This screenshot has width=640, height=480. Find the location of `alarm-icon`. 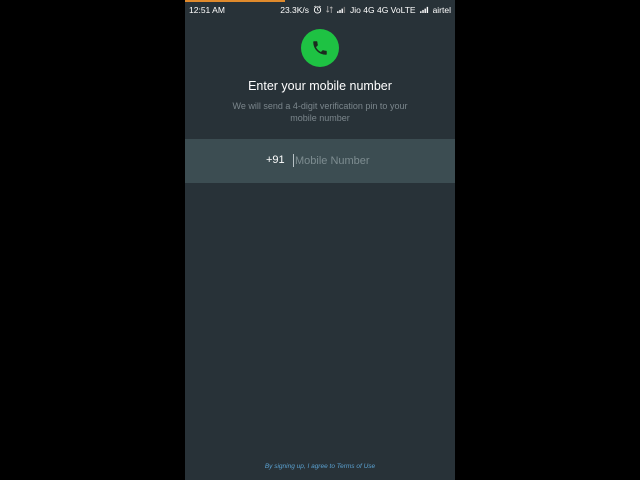

alarm-icon is located at coordinates (317, 9).